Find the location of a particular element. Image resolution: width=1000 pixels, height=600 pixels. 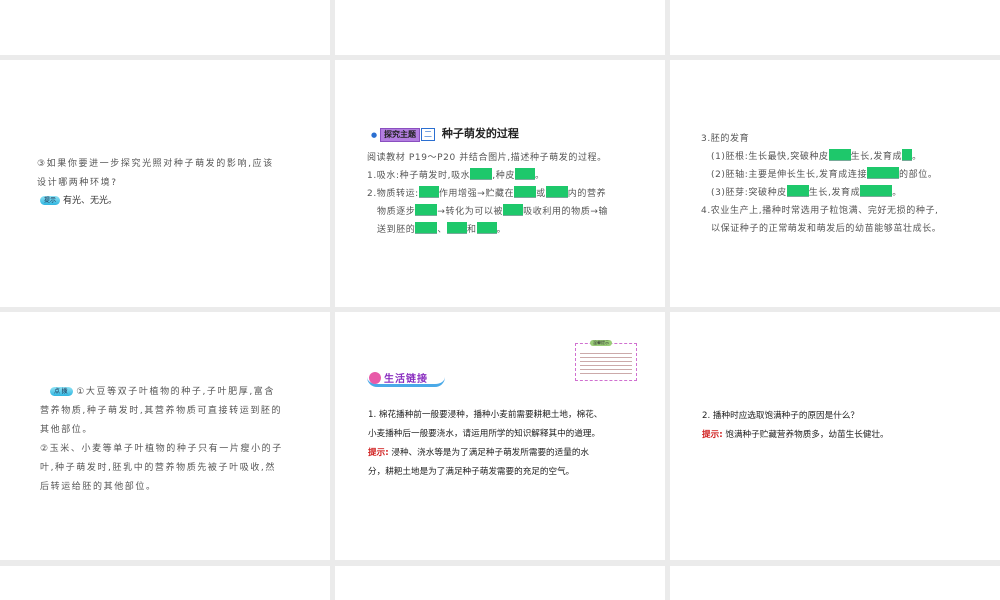

hint-text: 有光、无光。 is located at coordinates (90, 201).